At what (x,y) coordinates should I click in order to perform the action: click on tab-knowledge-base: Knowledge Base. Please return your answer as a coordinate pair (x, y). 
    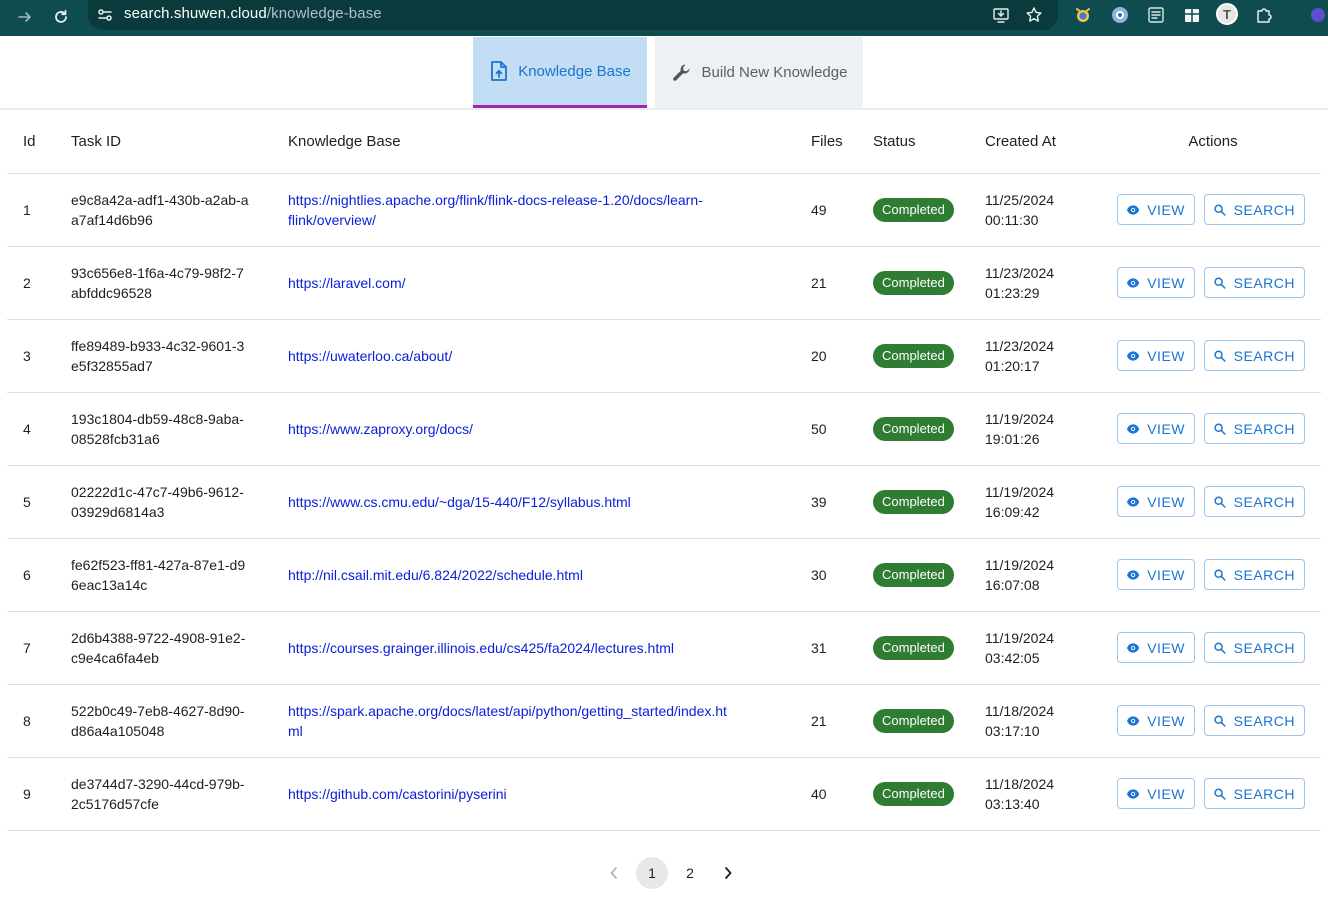
    Looking at the image, I should click on (560, 72).